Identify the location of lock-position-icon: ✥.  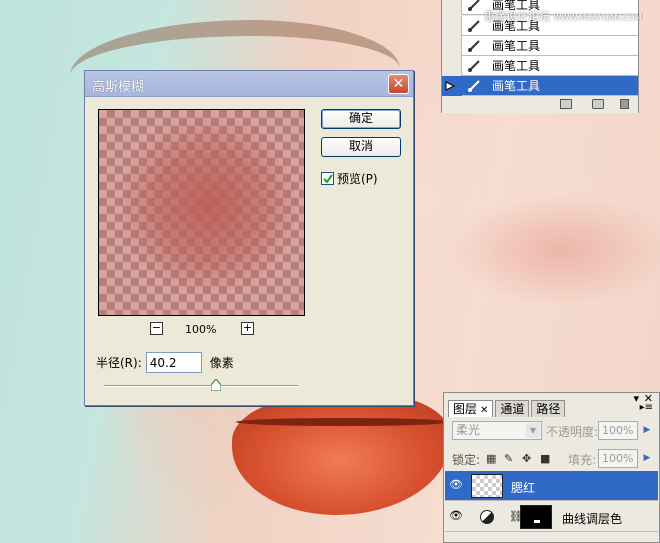
(526, 458).